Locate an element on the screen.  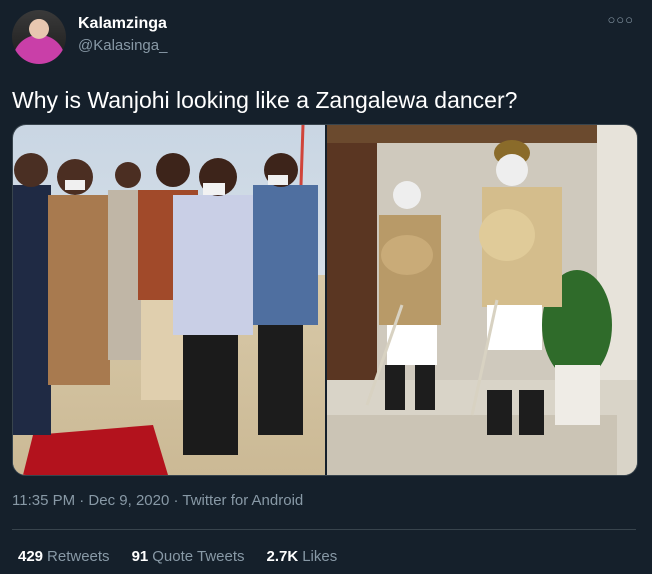
retweets-count: 429 is located at coordinates (31, 556).